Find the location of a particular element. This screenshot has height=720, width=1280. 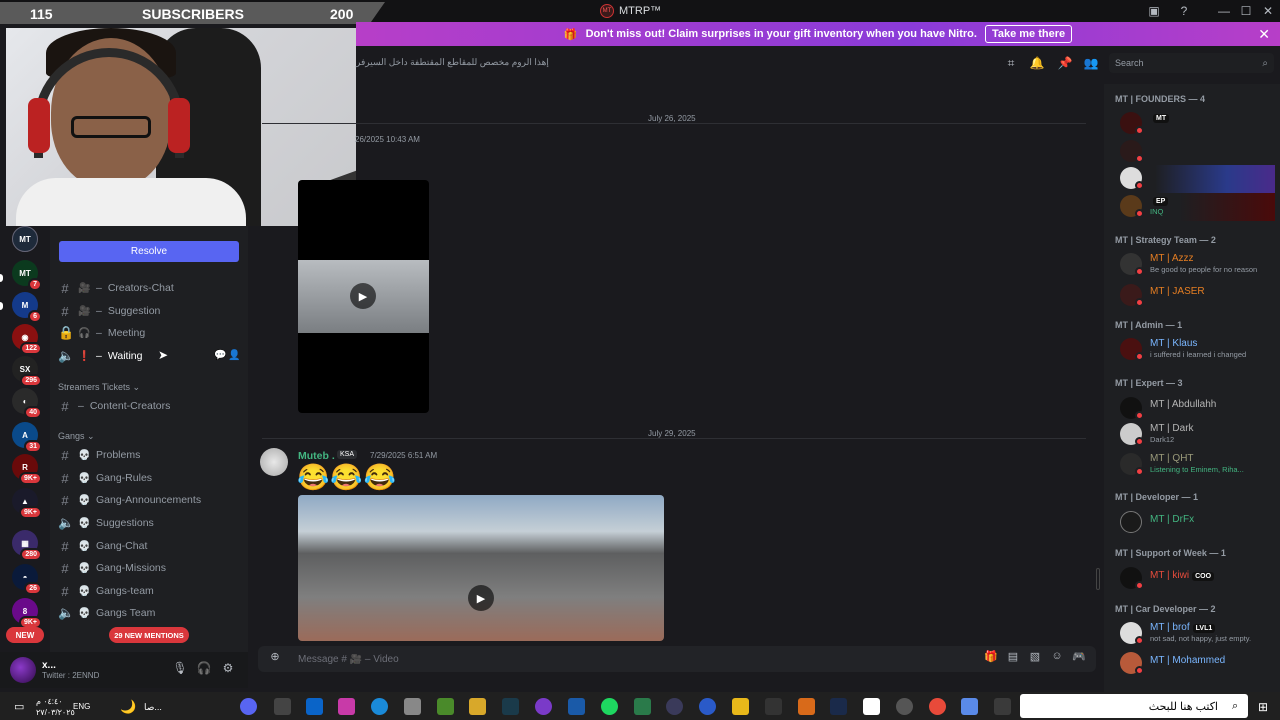

channel-suggestions: 🔈 💀 Suggestions is located at coordinates (106, 523).